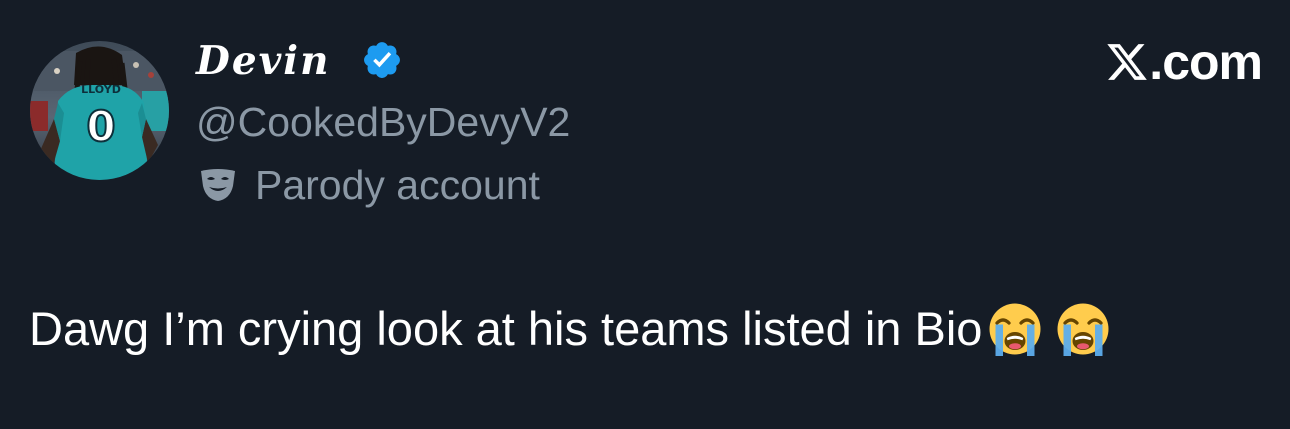 The width and height of the screenshot is (1290, 429). What do you see at coordinates (101, 89) in the screenshot?
I see `avatar-jersey-name: LLOYD` at bounding box center [101, 89].